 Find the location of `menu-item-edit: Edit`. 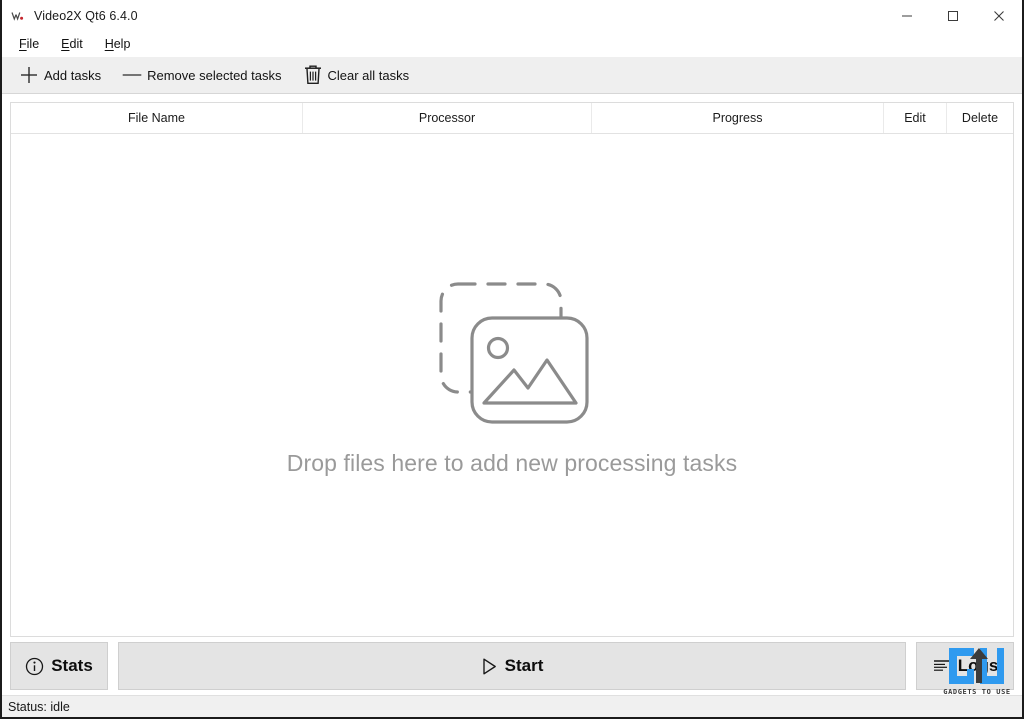

menu-item-edit: Edit is located at coordinates (72, 44).